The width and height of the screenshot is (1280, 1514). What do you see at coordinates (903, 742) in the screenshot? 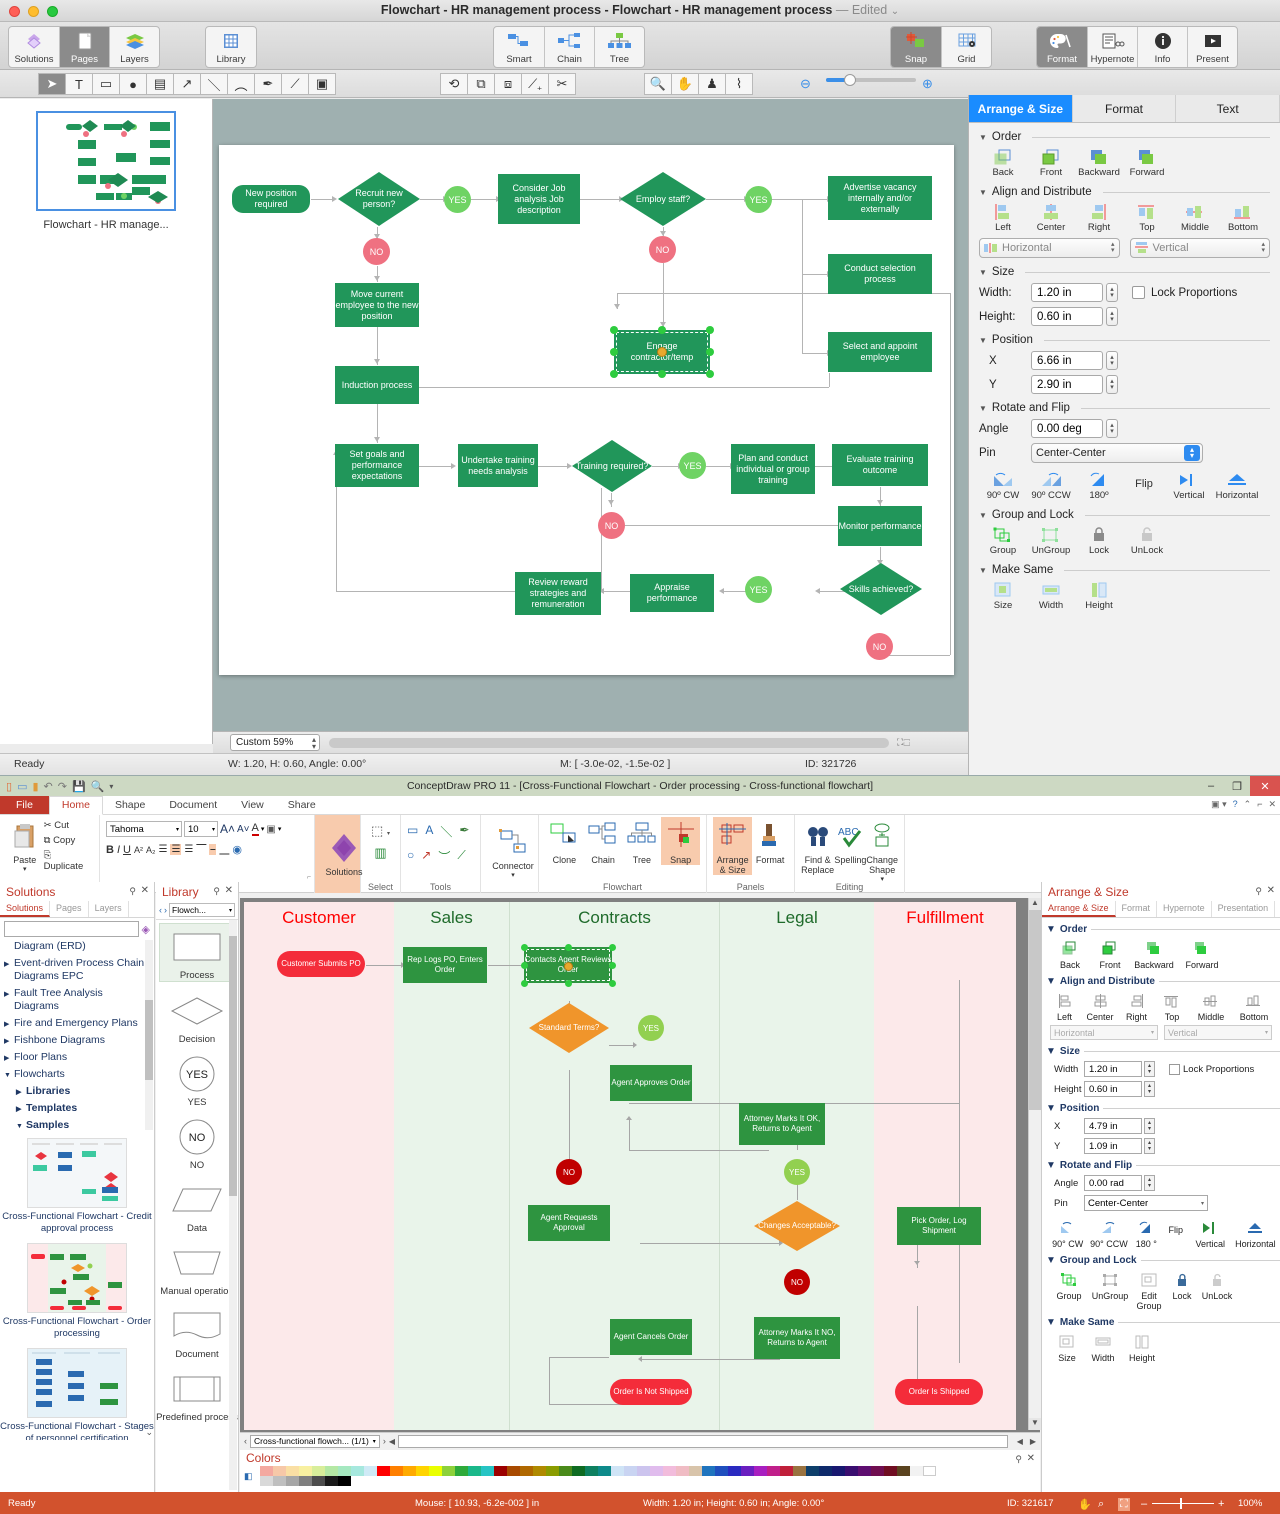
I see `canvas-resize-icons: ⛶⬚` at bounding box center [903, 742].